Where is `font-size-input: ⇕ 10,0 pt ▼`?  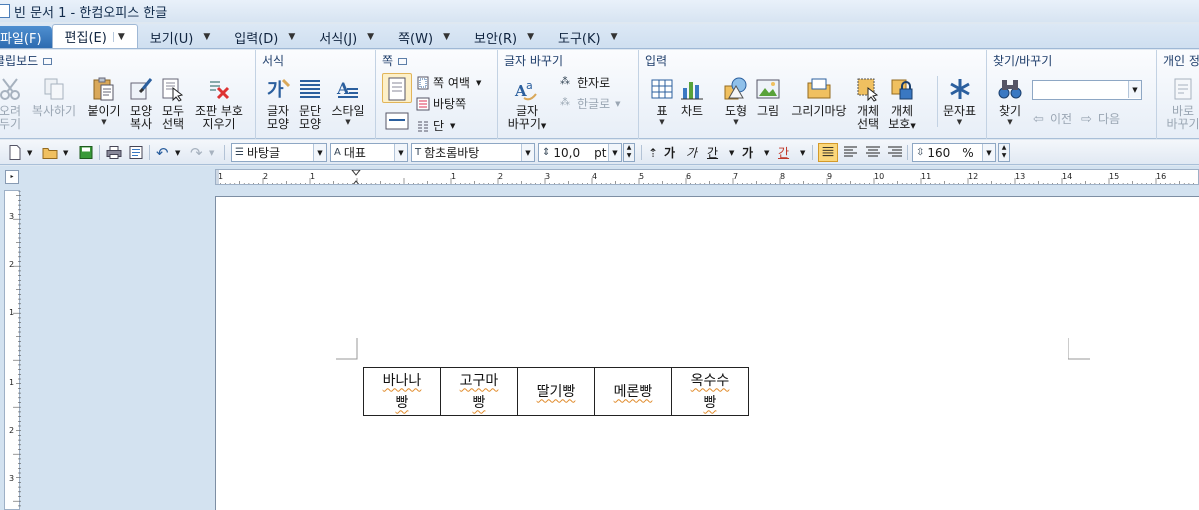
font-size-input: ⇕ 10,0 pt ▼ is located at coordinates (580, 152).